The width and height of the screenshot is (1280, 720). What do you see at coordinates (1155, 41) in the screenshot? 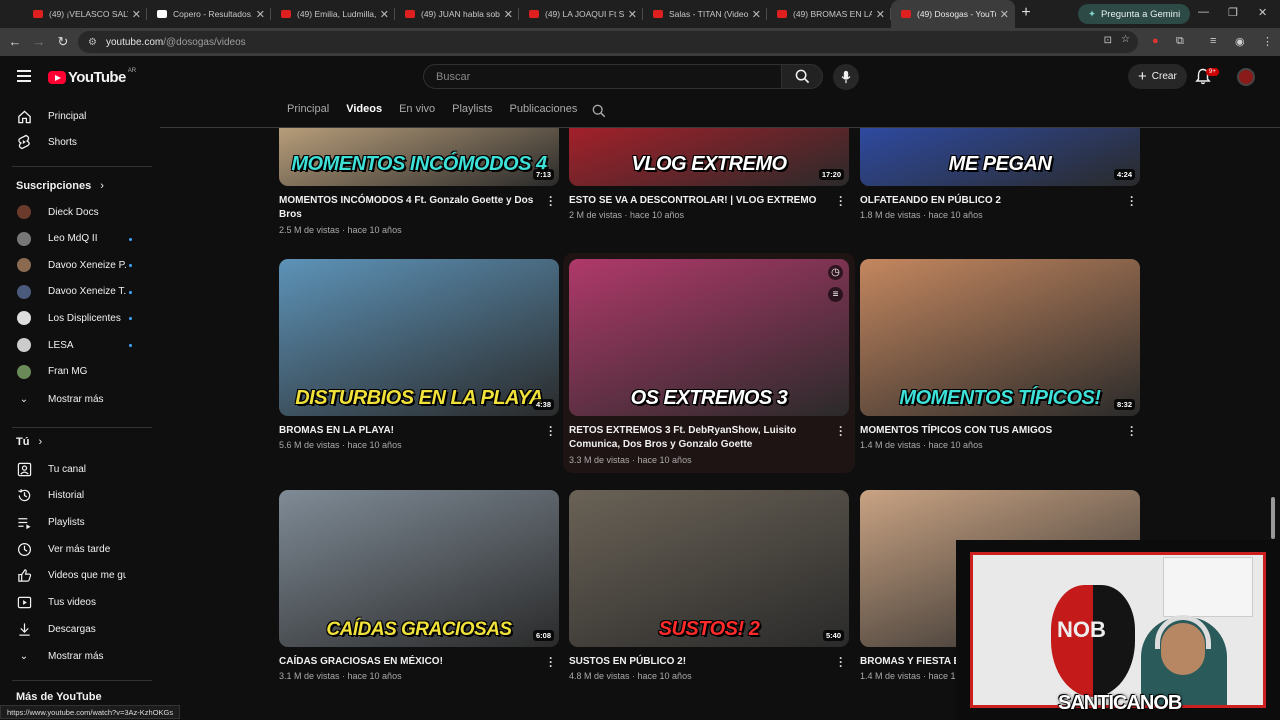
I see `extension-icon: ●` at bounding box center [1155, 41].